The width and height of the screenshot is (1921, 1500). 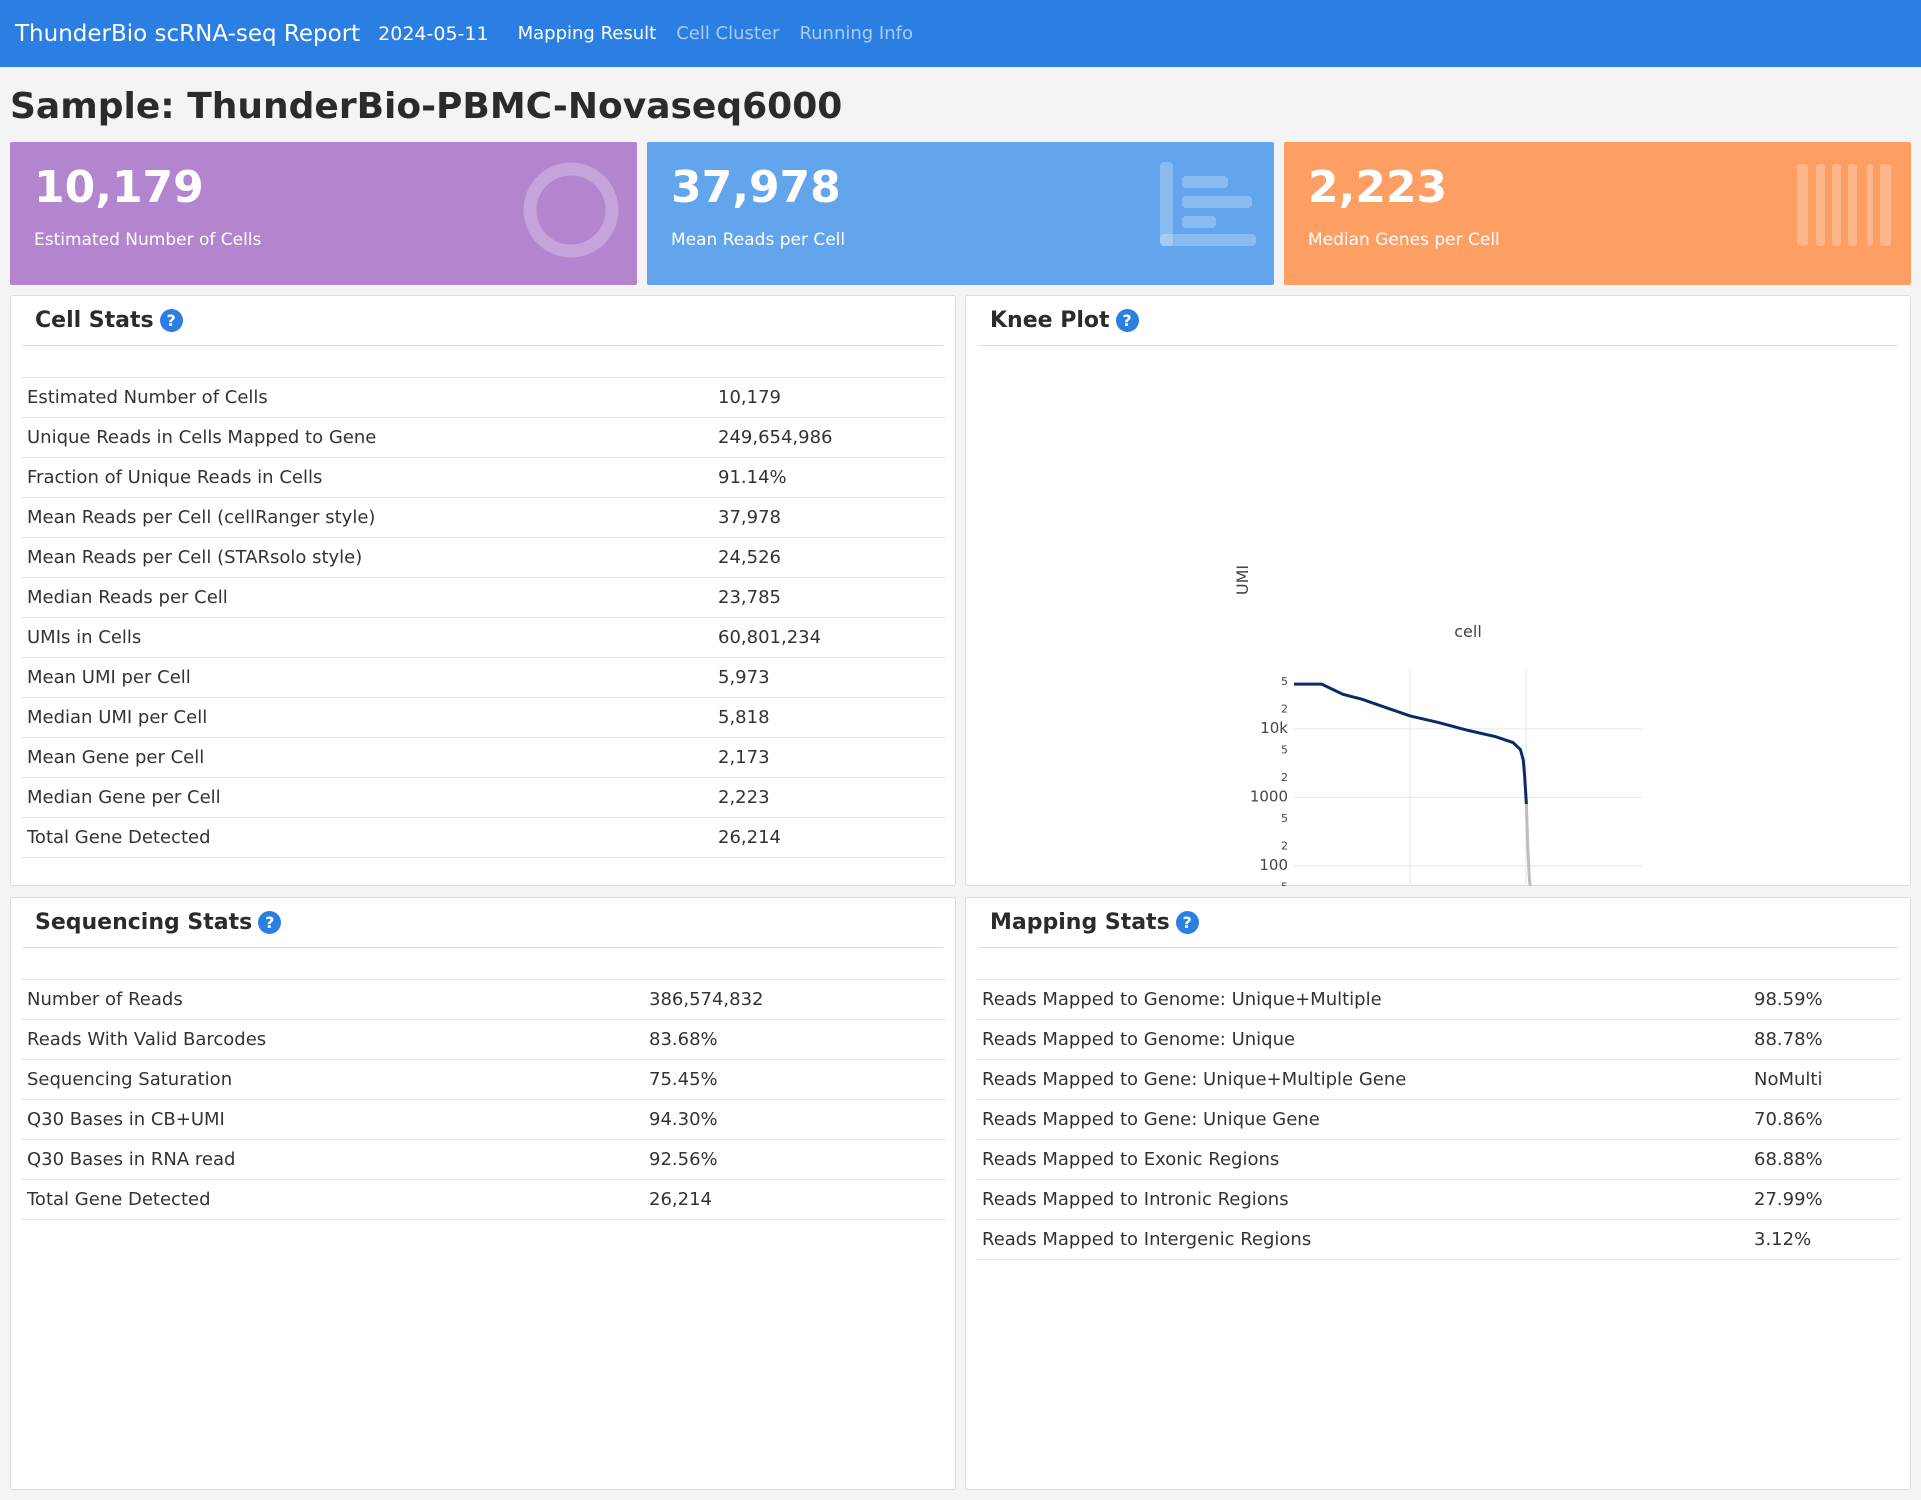 What do you see at coordinates (828, 517) in the screenshot?
I see `row-value: 37,978` at bounding box center [828, 517].